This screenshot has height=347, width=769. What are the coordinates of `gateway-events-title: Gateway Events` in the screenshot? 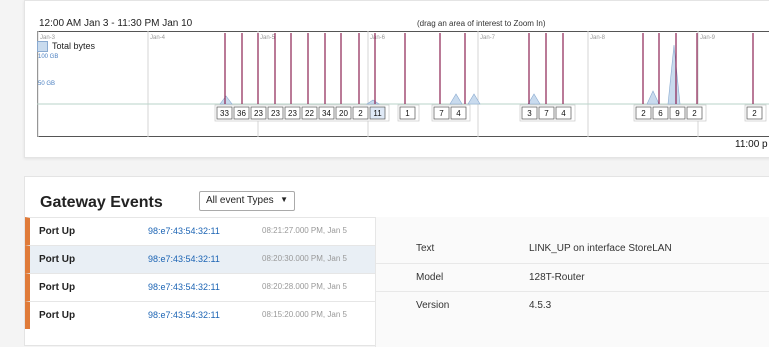 It's located at (101, 202).